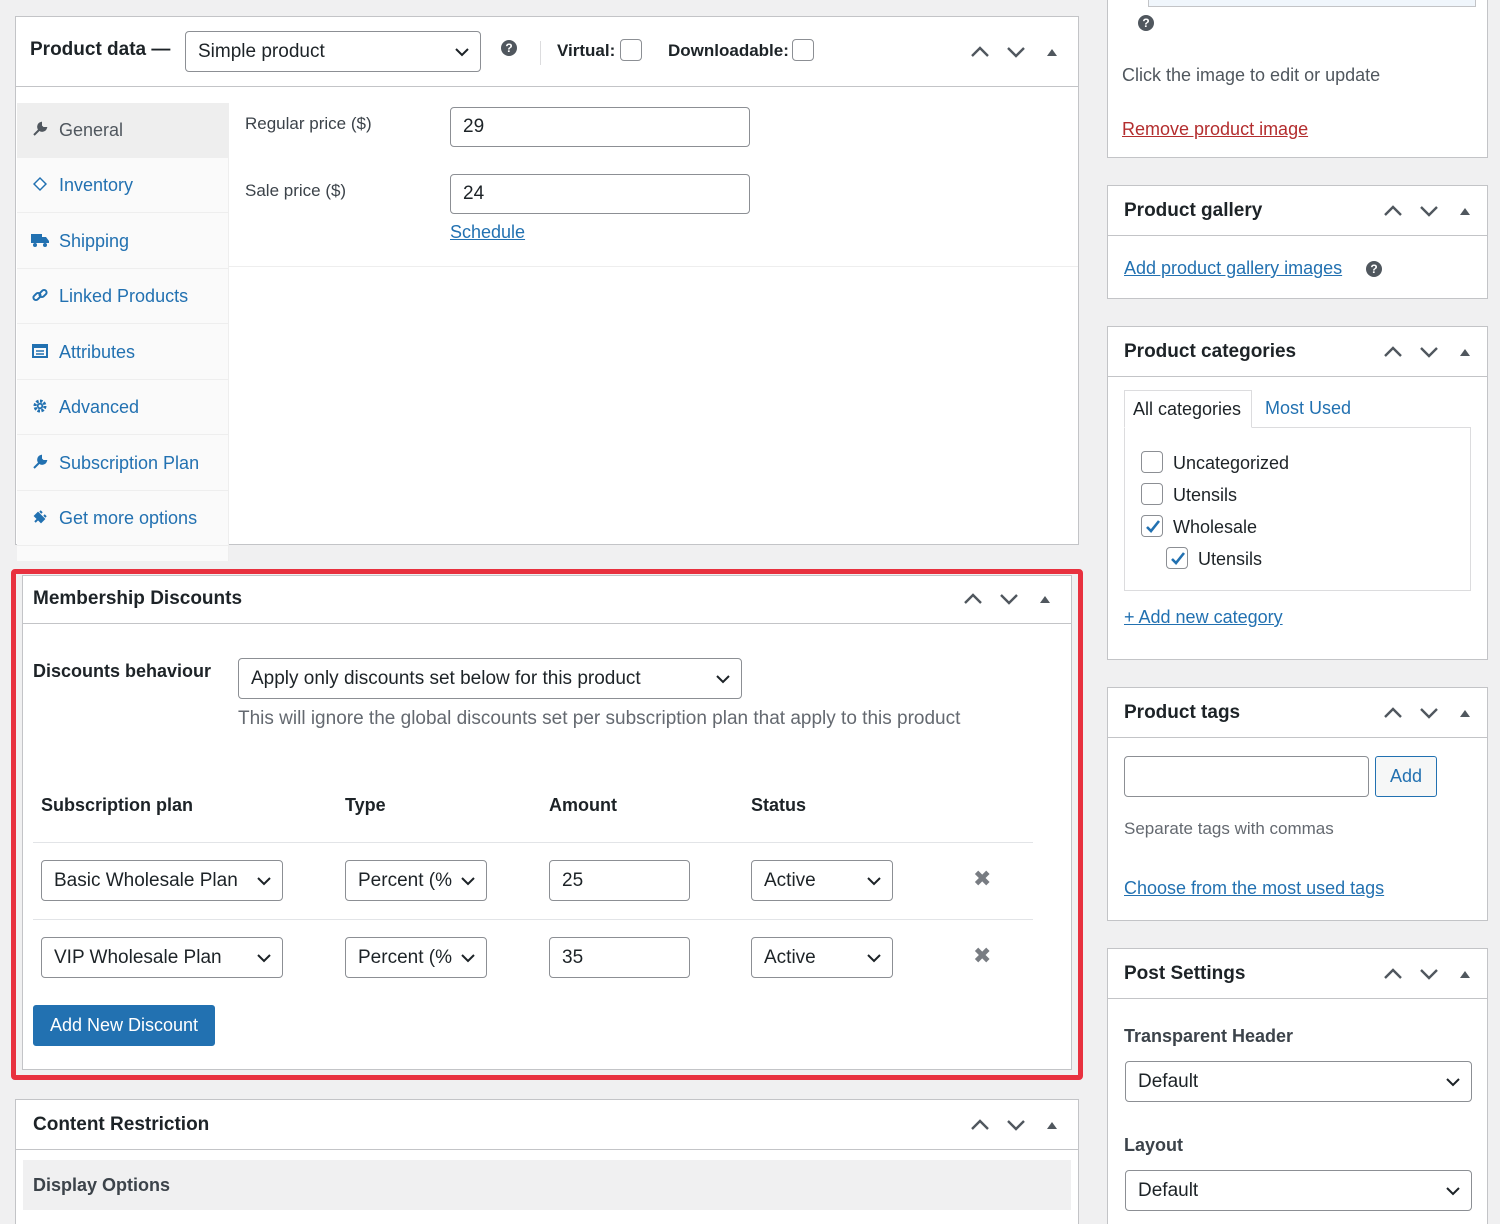  What do you see at coordinates (1312, 3) in the screenshot?
I see `product-image-thumbnail` at bounding box center [1312, 3].